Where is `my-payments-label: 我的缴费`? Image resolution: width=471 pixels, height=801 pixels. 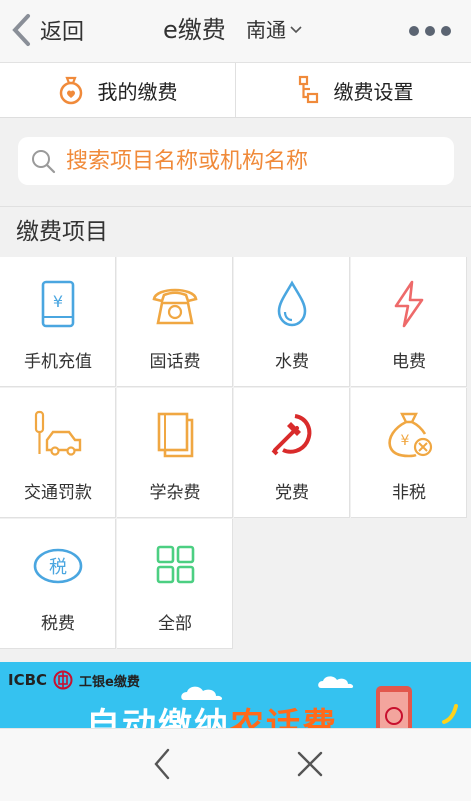
my-payments-label: 我的缴费 is located at coordinates (137, 91).